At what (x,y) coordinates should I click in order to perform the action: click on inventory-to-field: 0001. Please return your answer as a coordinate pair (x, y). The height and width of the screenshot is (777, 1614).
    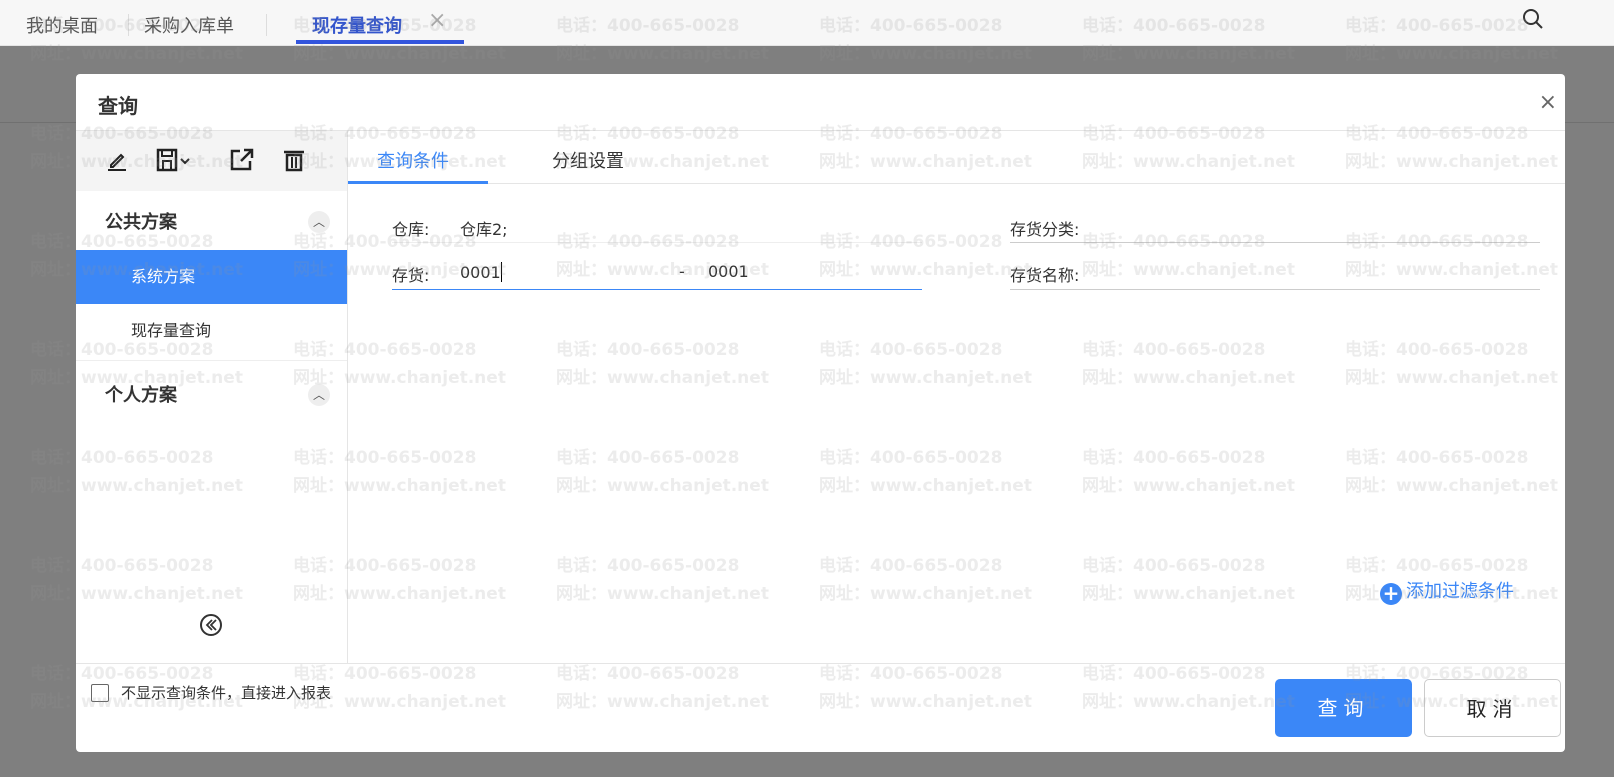
    Looking at the image, I should click on (728, 271).